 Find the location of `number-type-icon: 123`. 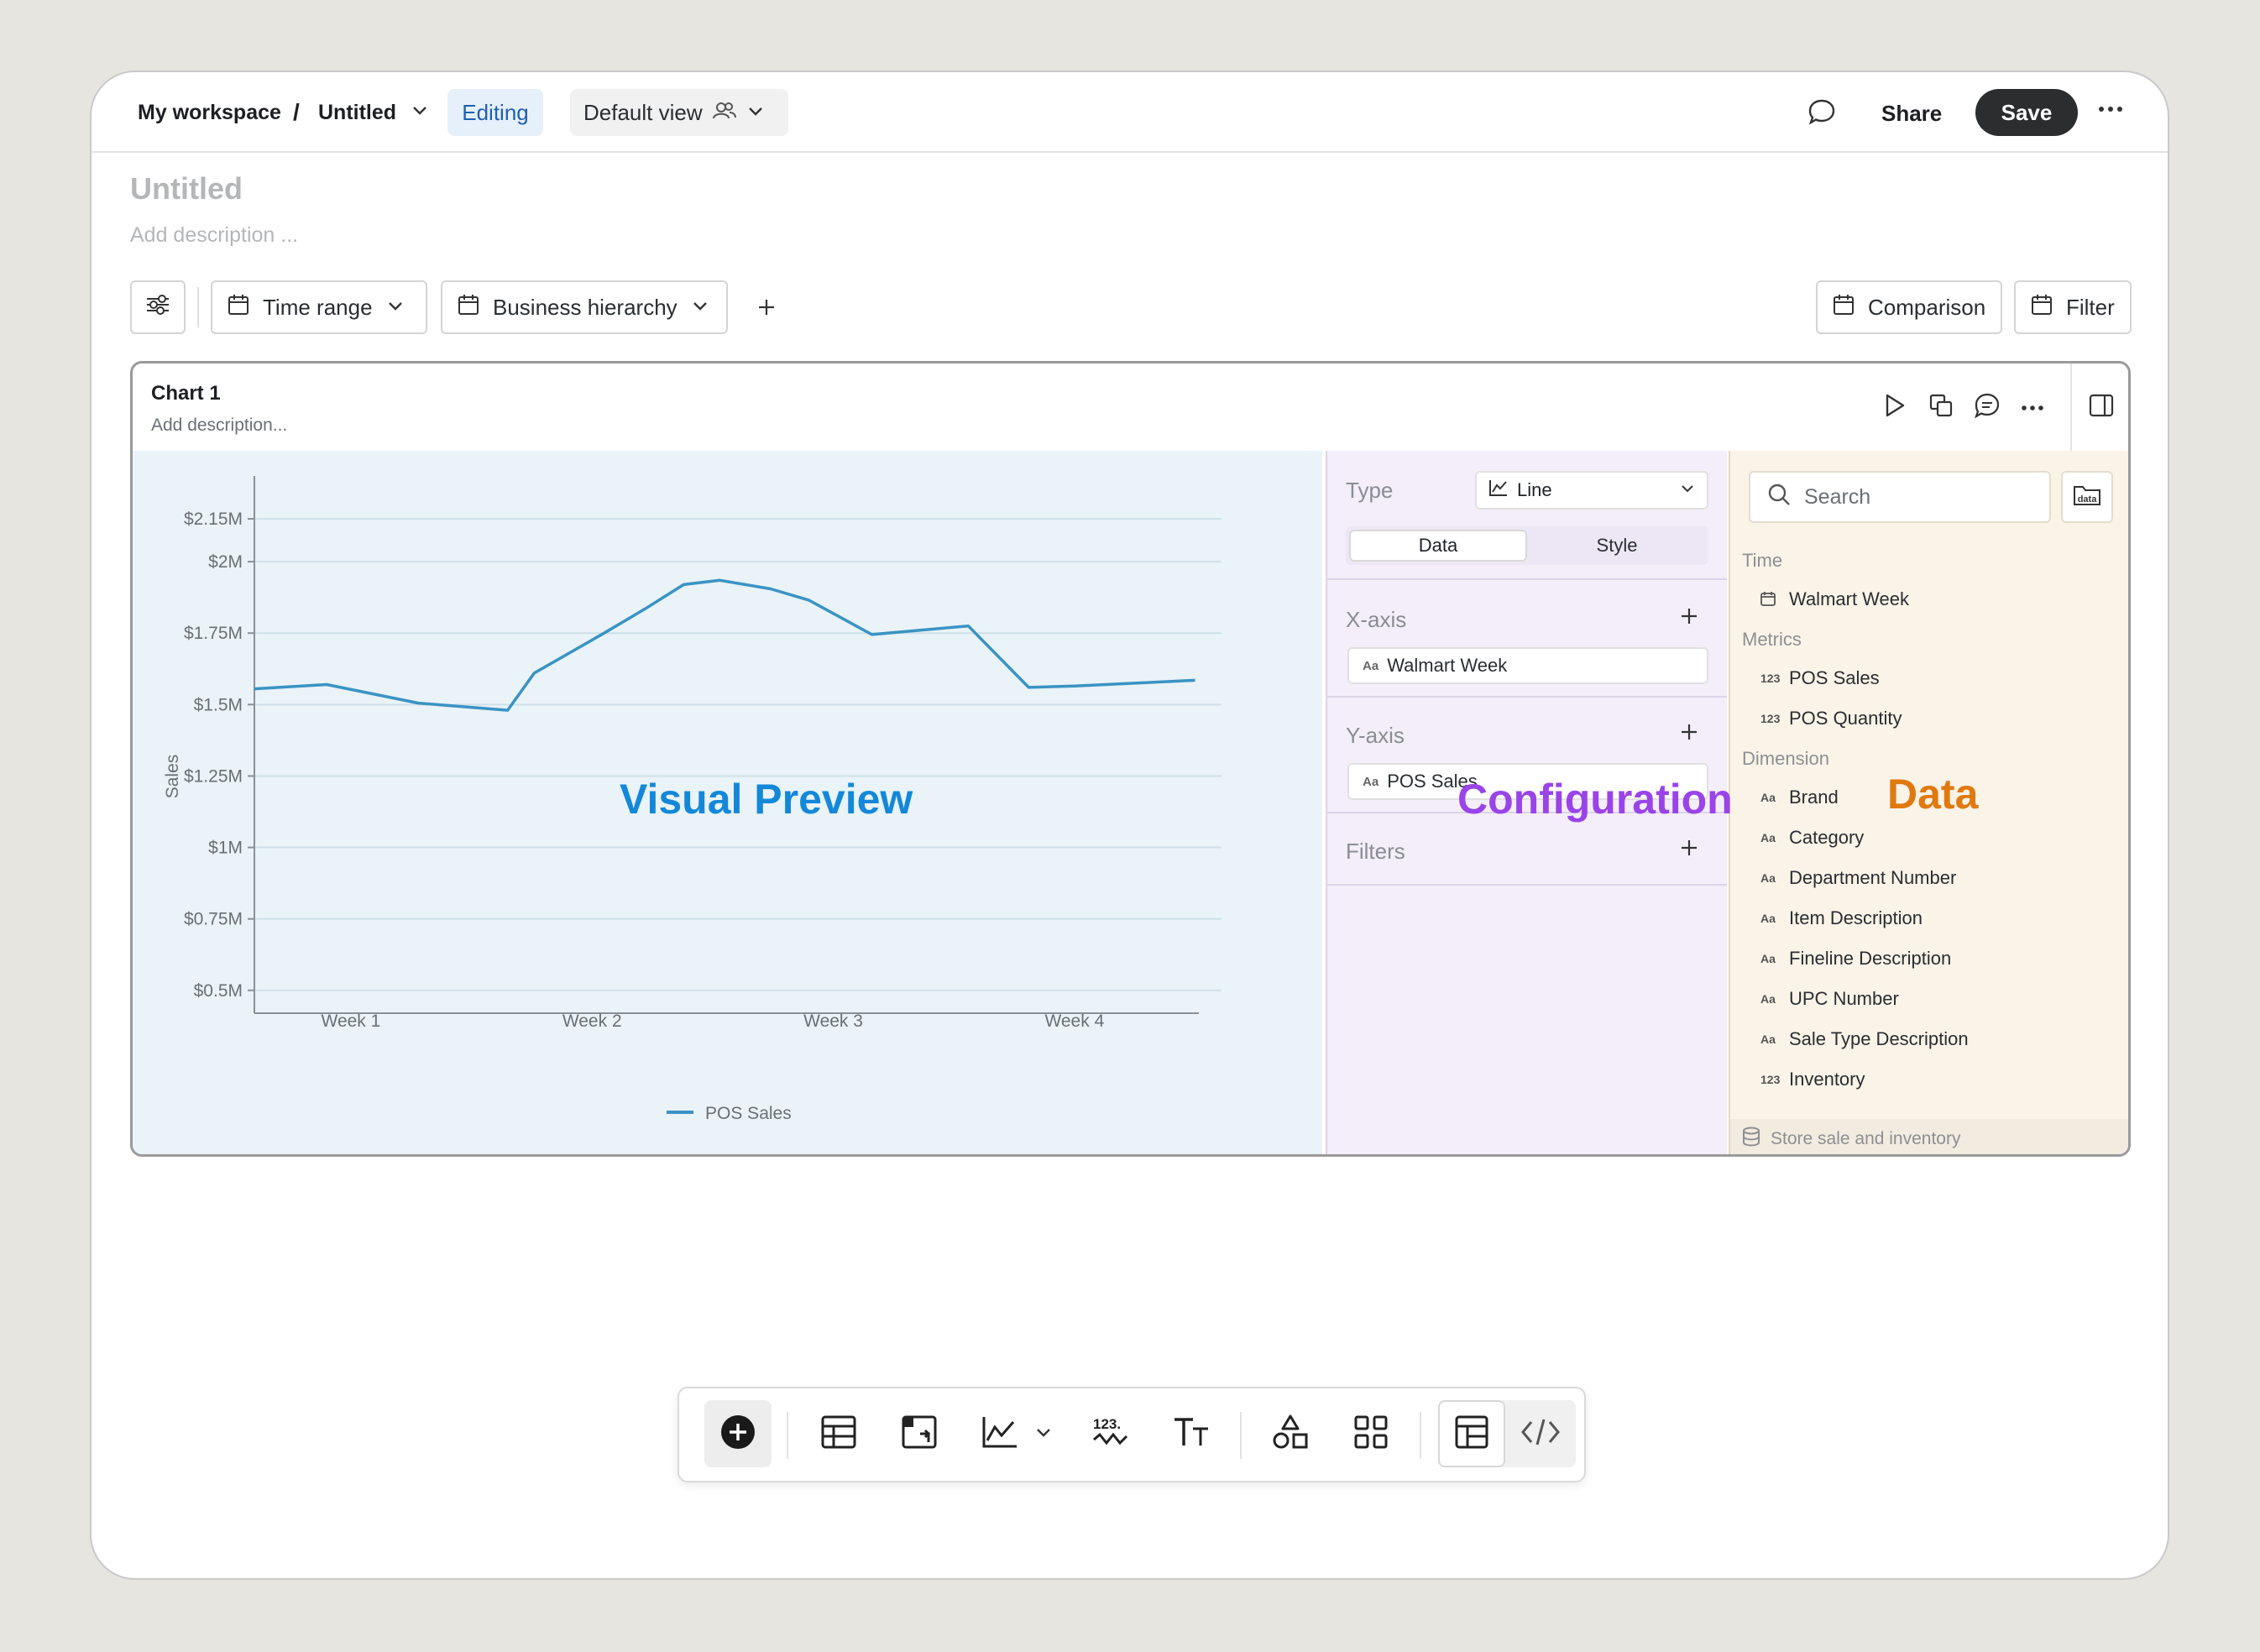

number-type-icon: 123 is located at coordinates (1771, 718).